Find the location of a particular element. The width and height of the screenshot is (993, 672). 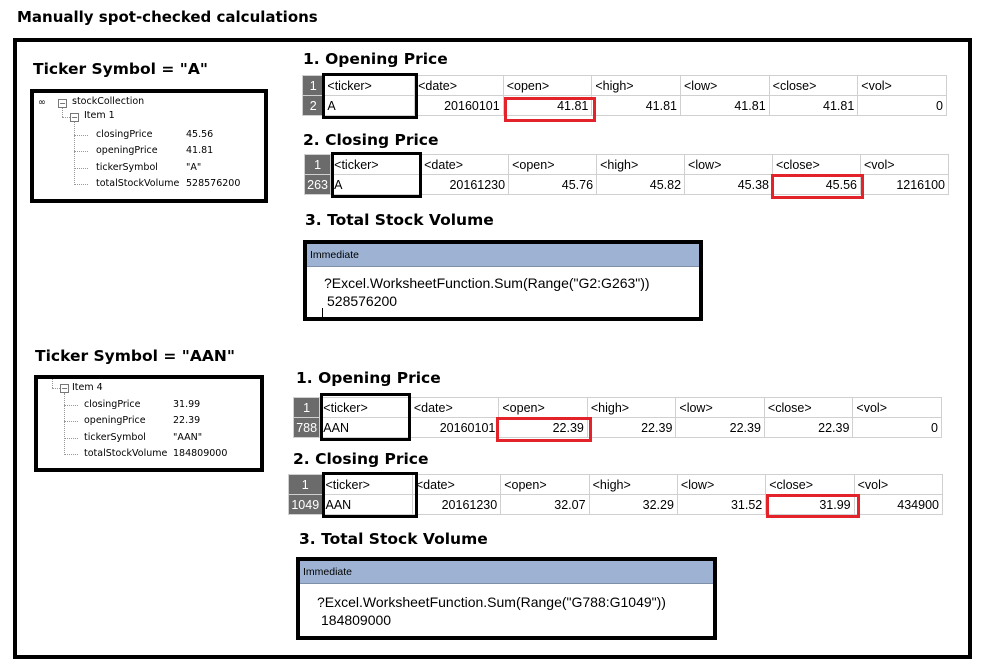

tree-field-value: 22.39 is located at coordinates (187, 420).